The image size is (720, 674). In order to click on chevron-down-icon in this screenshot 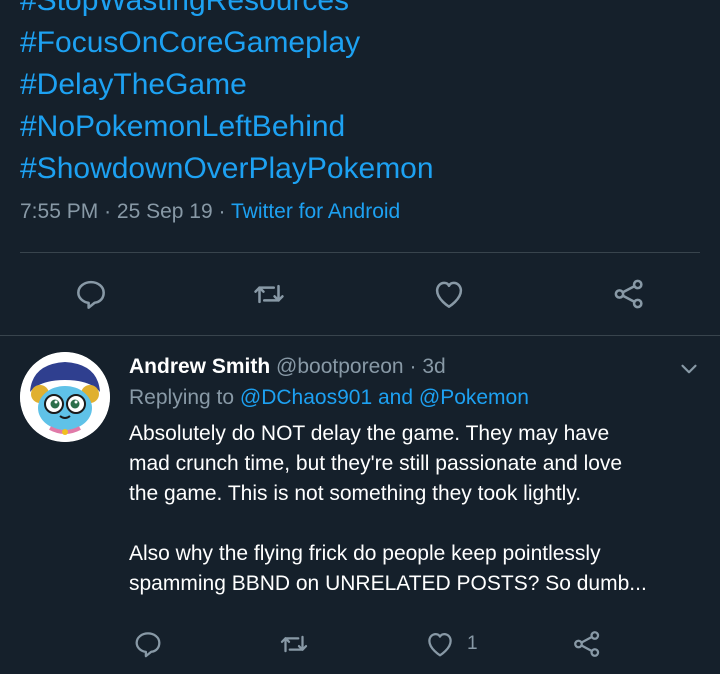, I will do `click(689, 369)`.